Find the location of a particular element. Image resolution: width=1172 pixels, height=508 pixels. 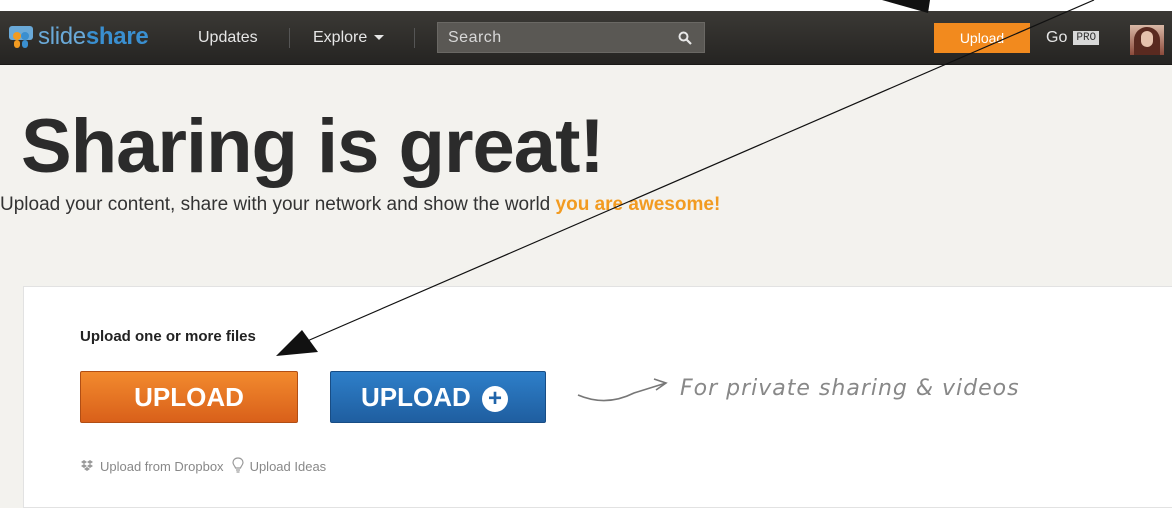

upload-sub-links: Upload from Dropbox Upload Ideas is located at coordinates (203, 466).